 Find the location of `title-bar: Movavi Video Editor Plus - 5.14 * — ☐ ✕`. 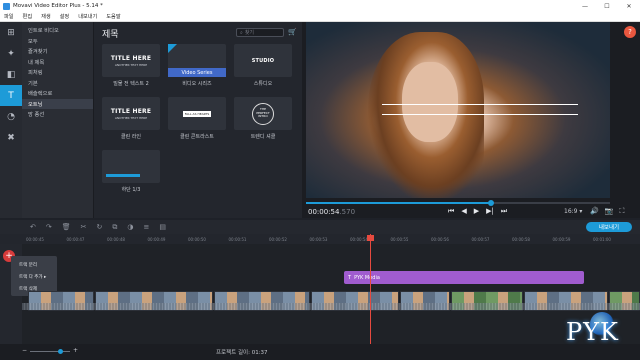

title-bar: Movavi Video Editor Plus - 5.14 * — ☐ ✕ is located at coordinates (320, 6).